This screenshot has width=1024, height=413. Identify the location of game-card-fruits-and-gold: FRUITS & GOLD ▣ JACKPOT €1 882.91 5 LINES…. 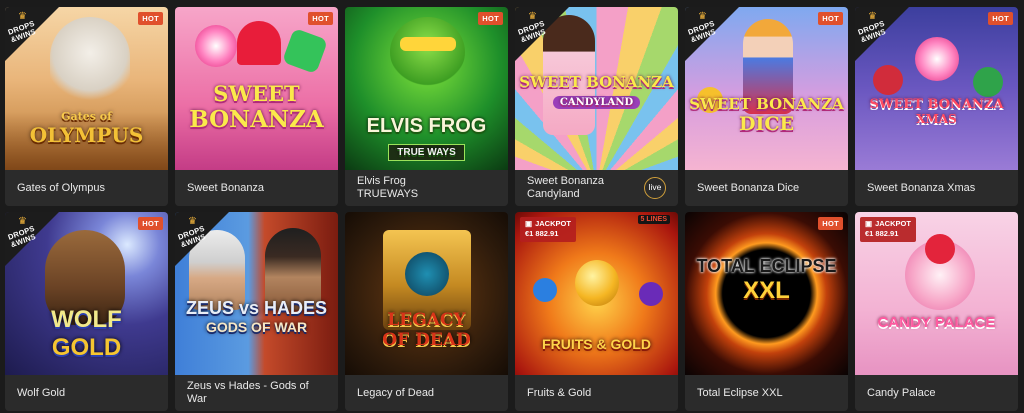
(596, 311).